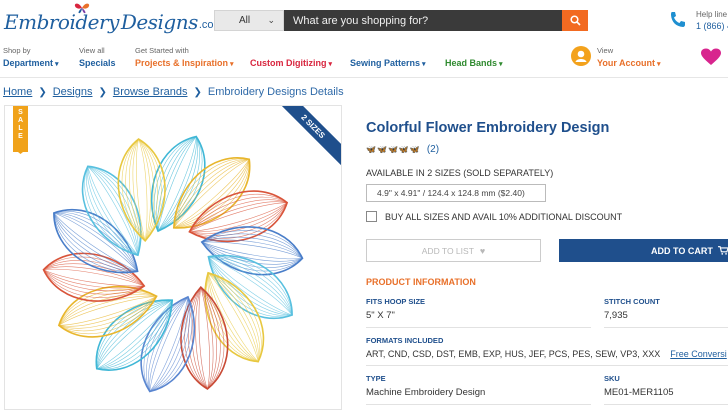 The image size is (728, 410). I want to click on cart-icon, so click(722, 250).